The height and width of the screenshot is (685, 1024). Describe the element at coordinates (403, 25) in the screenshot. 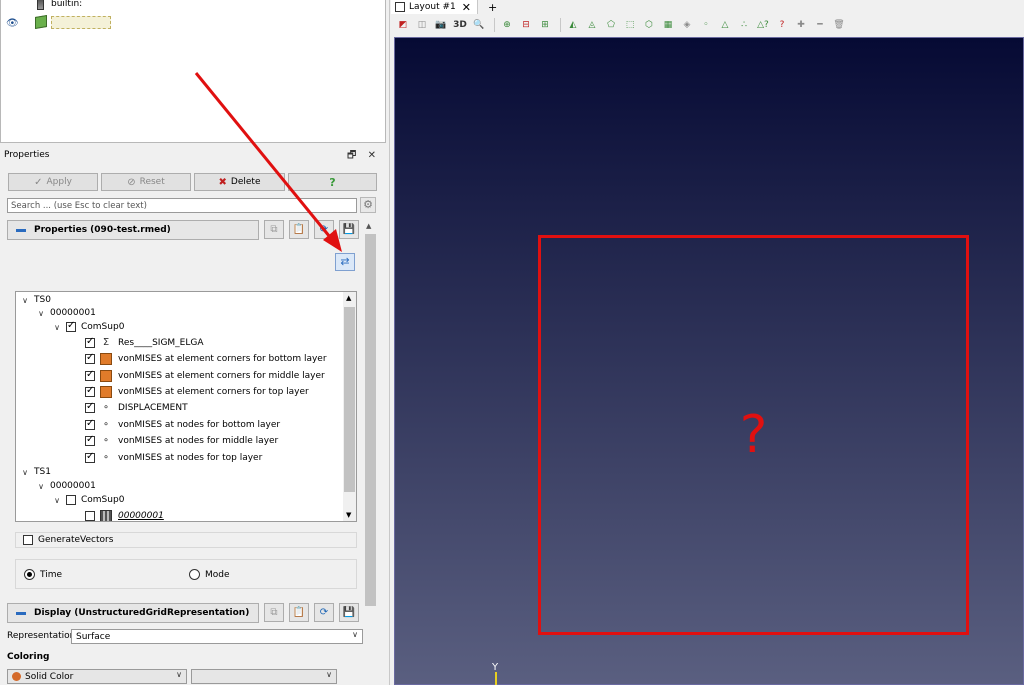

I see `split-horizontal-icon: ◩` at that location.